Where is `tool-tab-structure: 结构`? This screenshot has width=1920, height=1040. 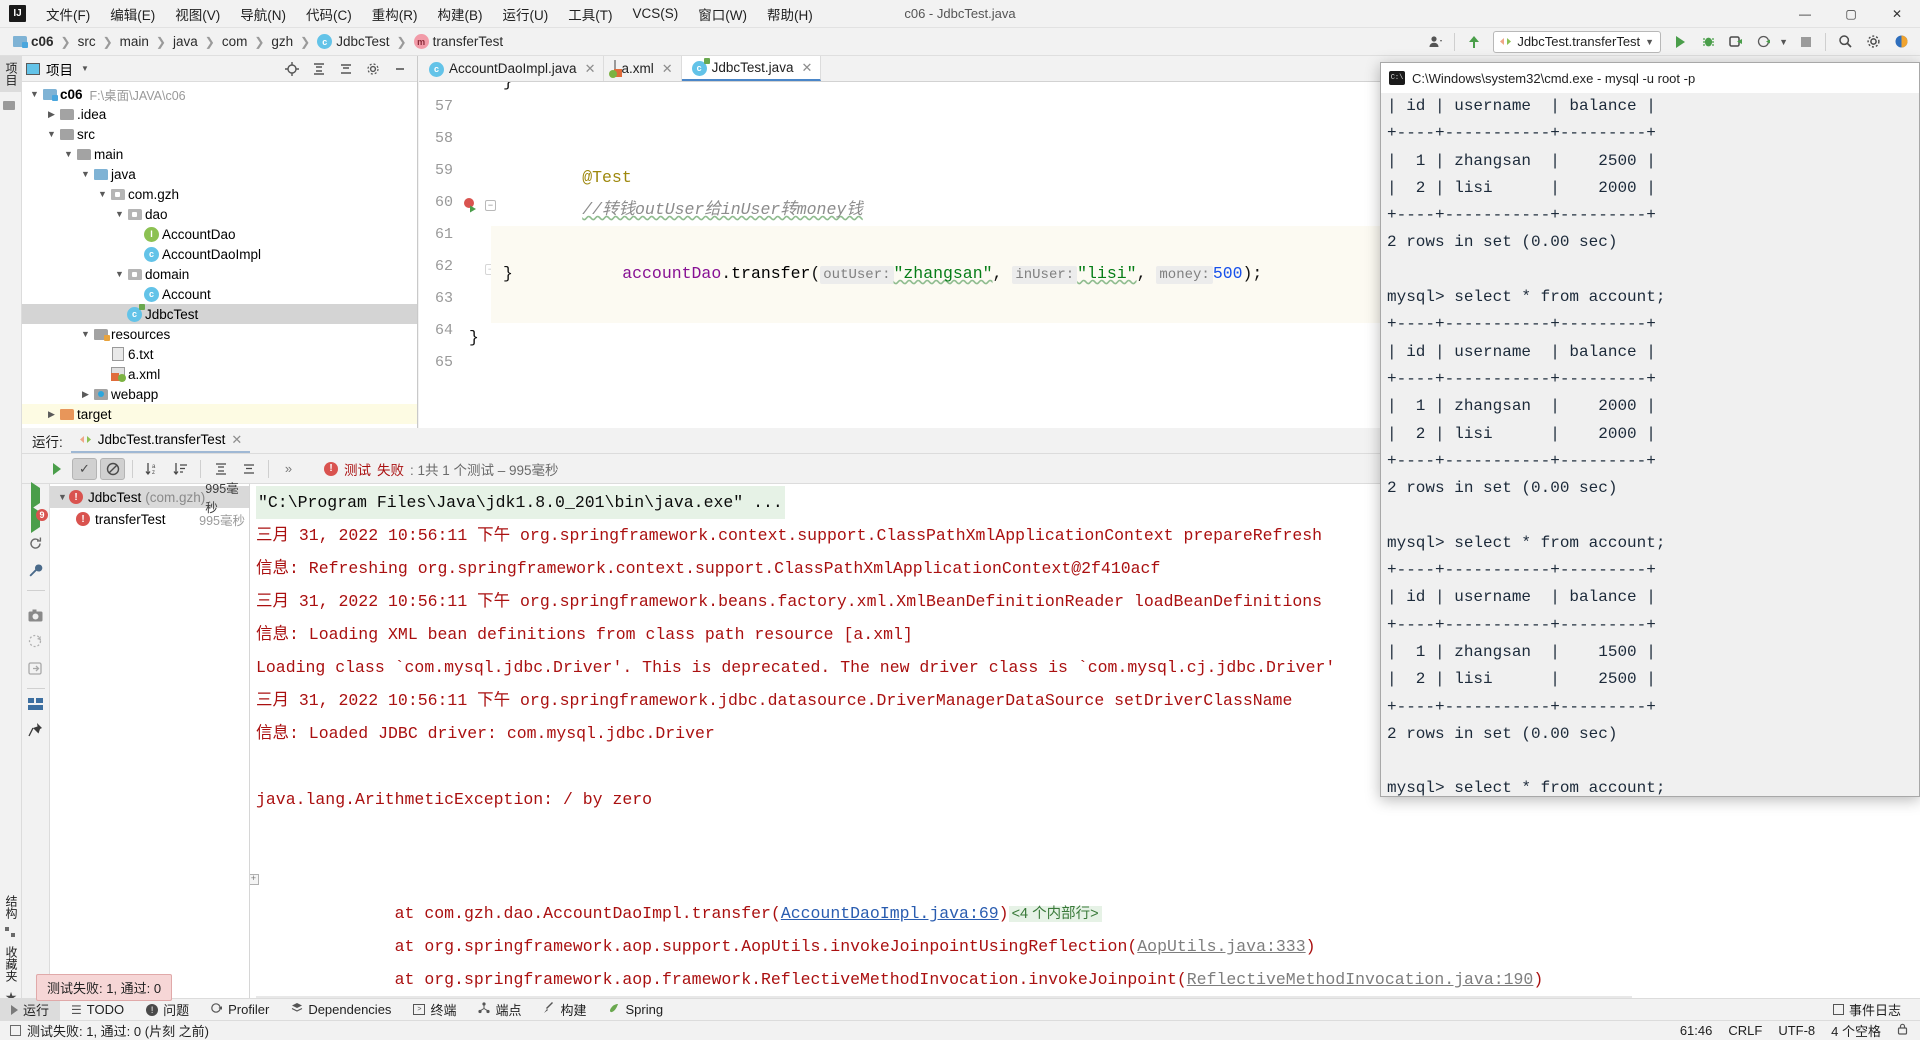
tool-tab-structure: 结构 is located at coordinates (11, 907).